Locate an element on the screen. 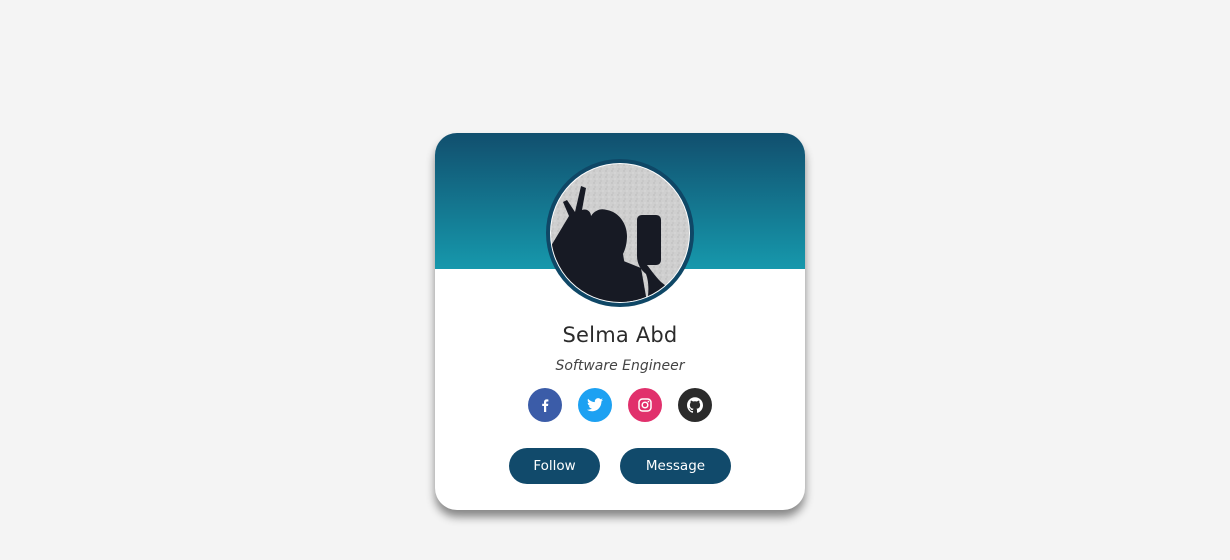  avatar is located at coordinates (620, 233).